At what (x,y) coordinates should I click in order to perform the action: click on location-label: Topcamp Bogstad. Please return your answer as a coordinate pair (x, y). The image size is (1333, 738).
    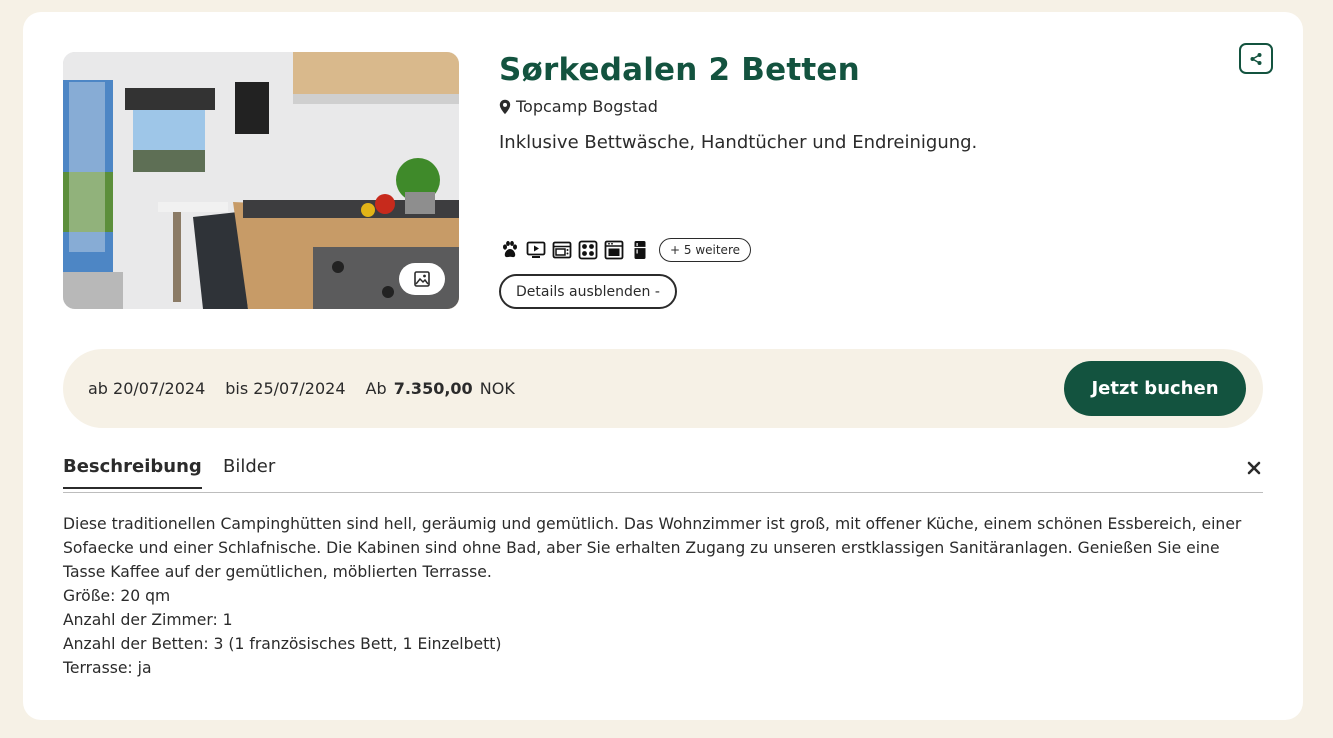
    Looking at the image, I should click on (587, 106).